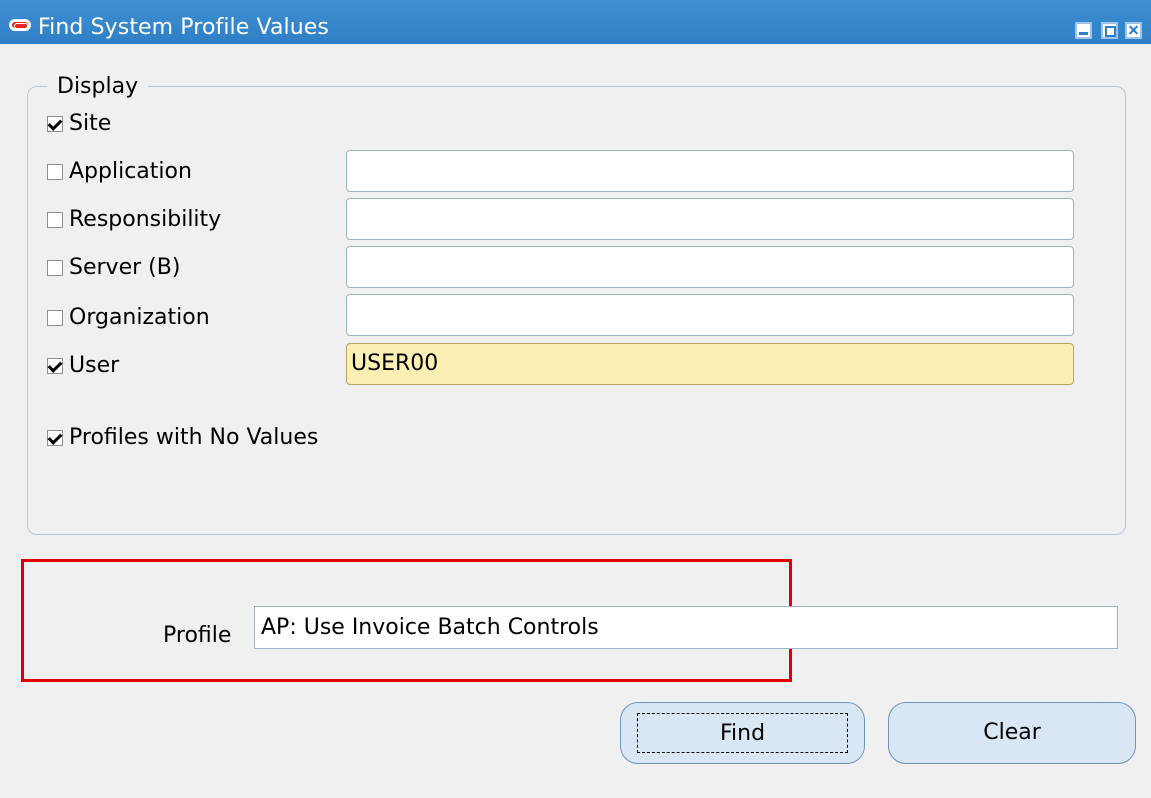 The image size is (1151, 798). I want to click on user-label: User, so click(94, 365).